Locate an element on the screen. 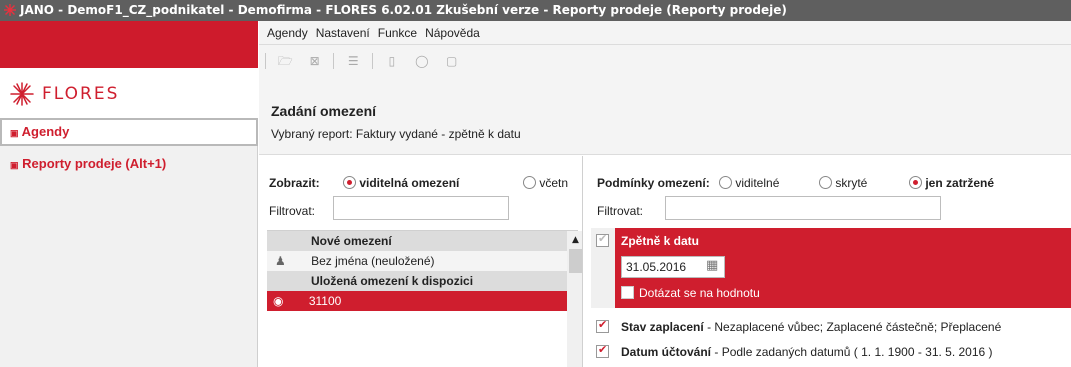 The height and width of the screenshot is (367, 1071). page-title: Zadání omezení is located at coordinates (324, 111).